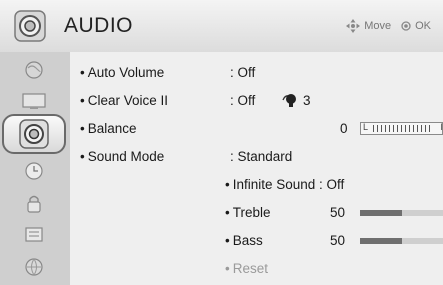  I want to click on network-icon, so click(34, 267).